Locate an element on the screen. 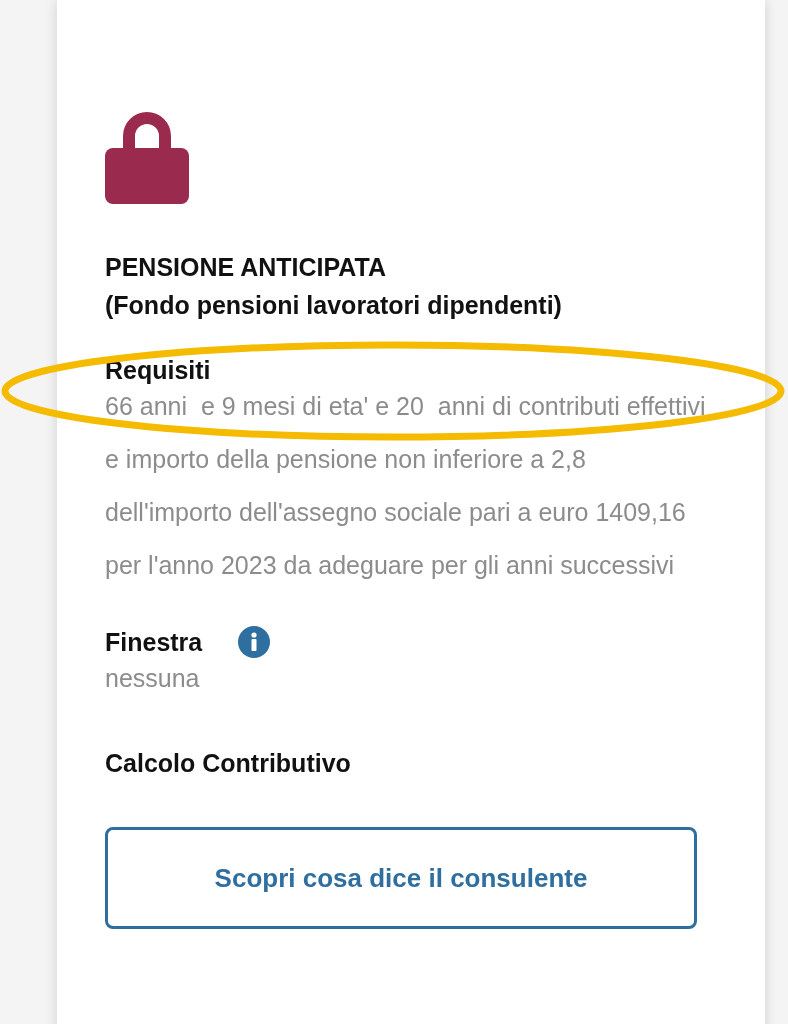 Image resolution: width=788 pixels, height=1024 pixels. consultant-button: Scopri cosa dice il consulente is located at coordinates (401, 878).